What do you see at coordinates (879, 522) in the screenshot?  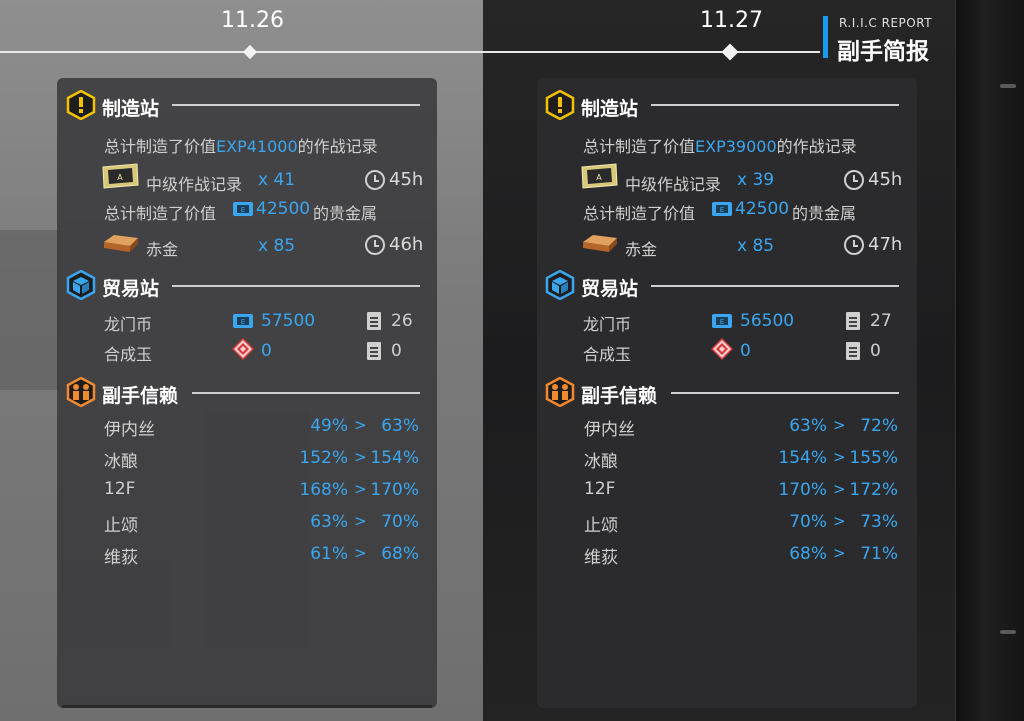 I see `trust-to: 73%` at bounding box center [879, 522].